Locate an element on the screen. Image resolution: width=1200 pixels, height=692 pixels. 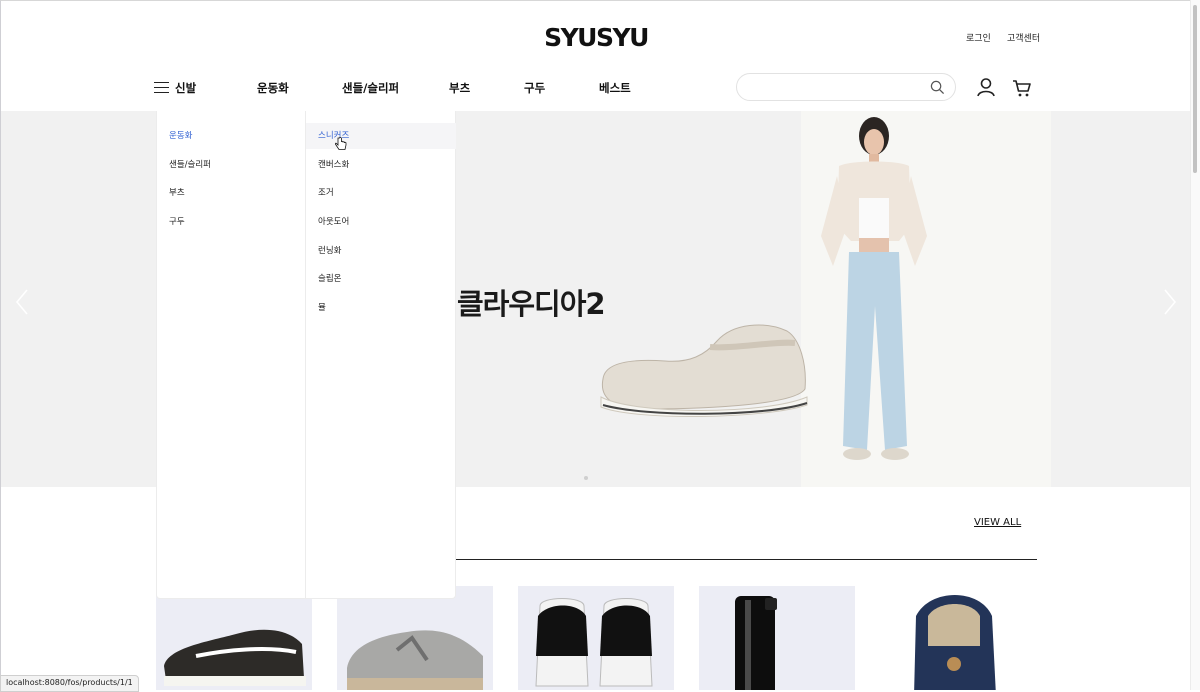
status-bar-url: localhost:8080/fos/products/1/1 is located at coordinates (69, 683).